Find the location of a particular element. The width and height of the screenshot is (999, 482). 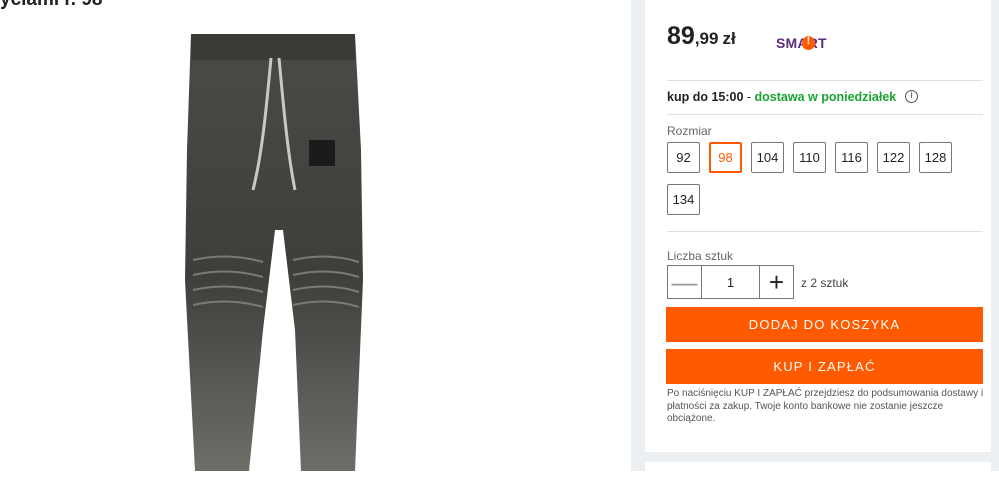

info-icon is located at coordinates (911, 96).